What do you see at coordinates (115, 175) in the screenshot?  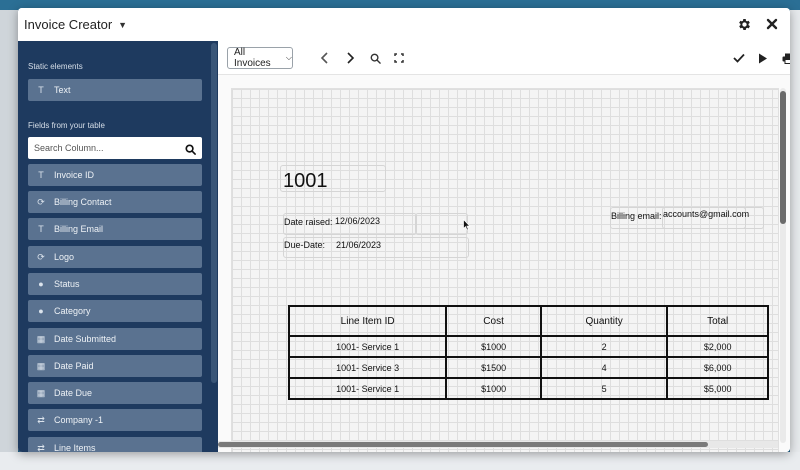 I see `field-invoice-id: T Invoice ID` at bounding box center [115, 175].